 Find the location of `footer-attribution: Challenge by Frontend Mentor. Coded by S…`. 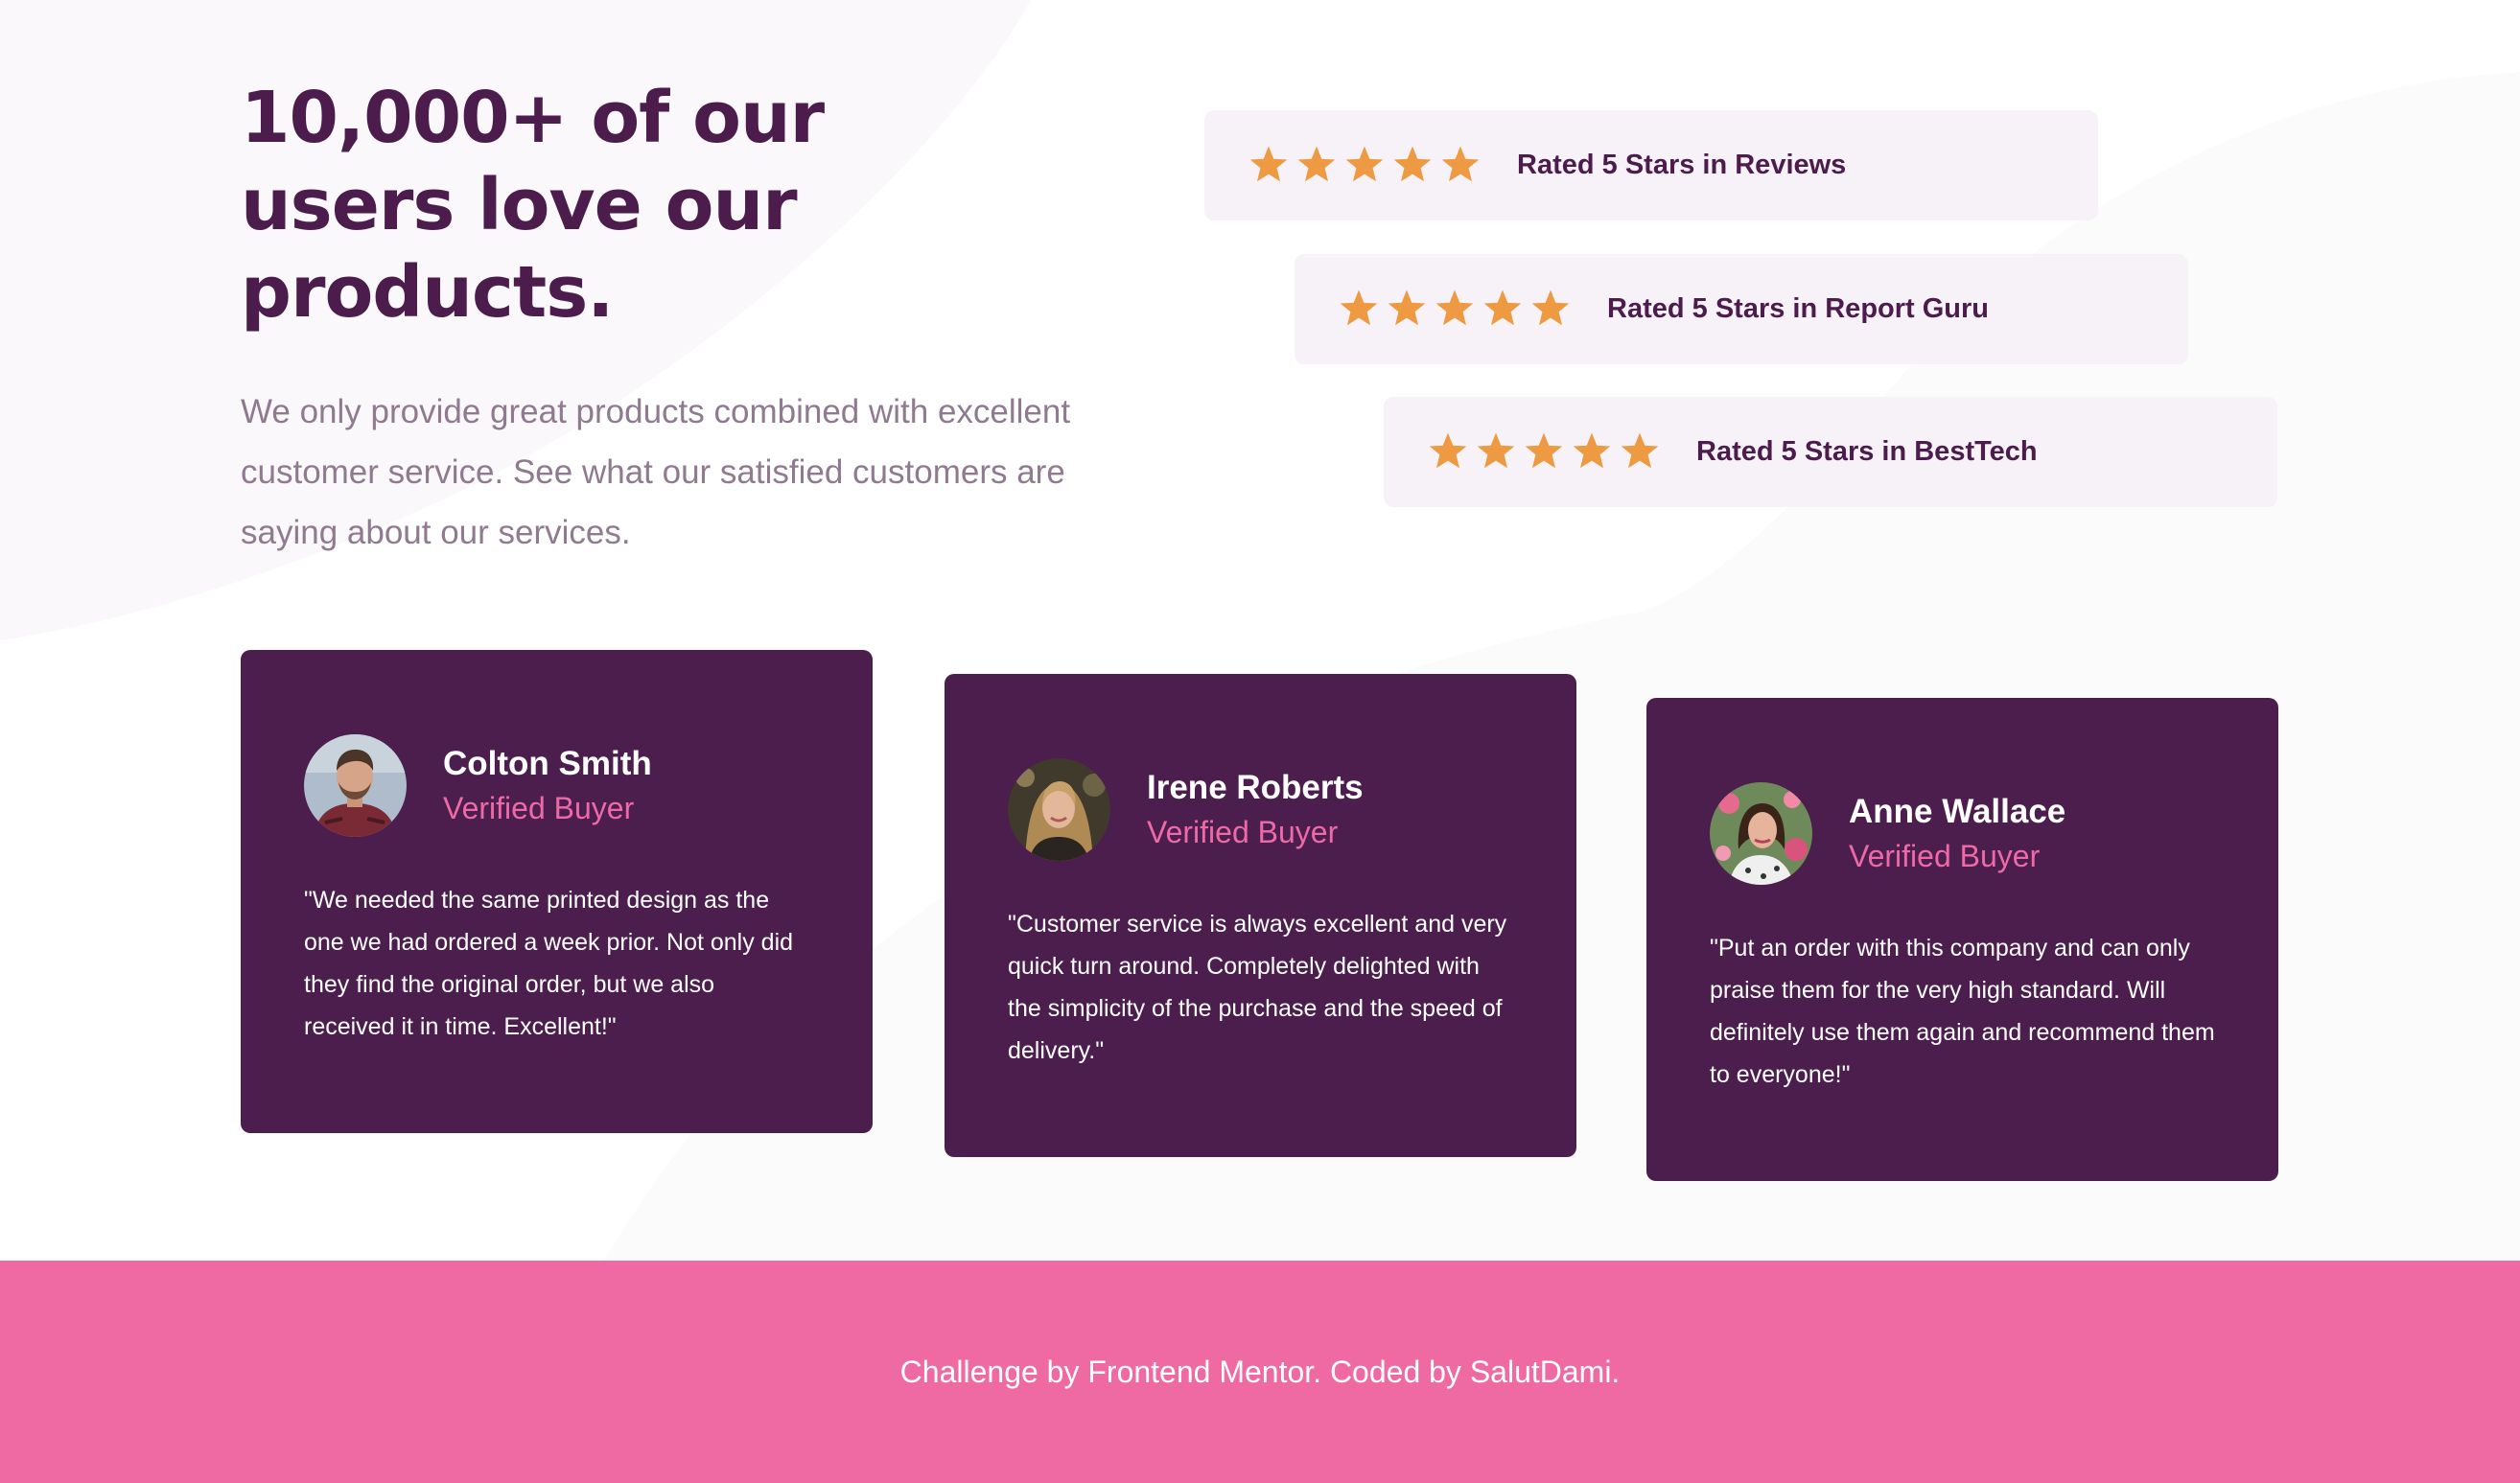

footer-attribution: Challenge by Frontend Mentor. Coded by S… is located at coordinates (1260, 1371).